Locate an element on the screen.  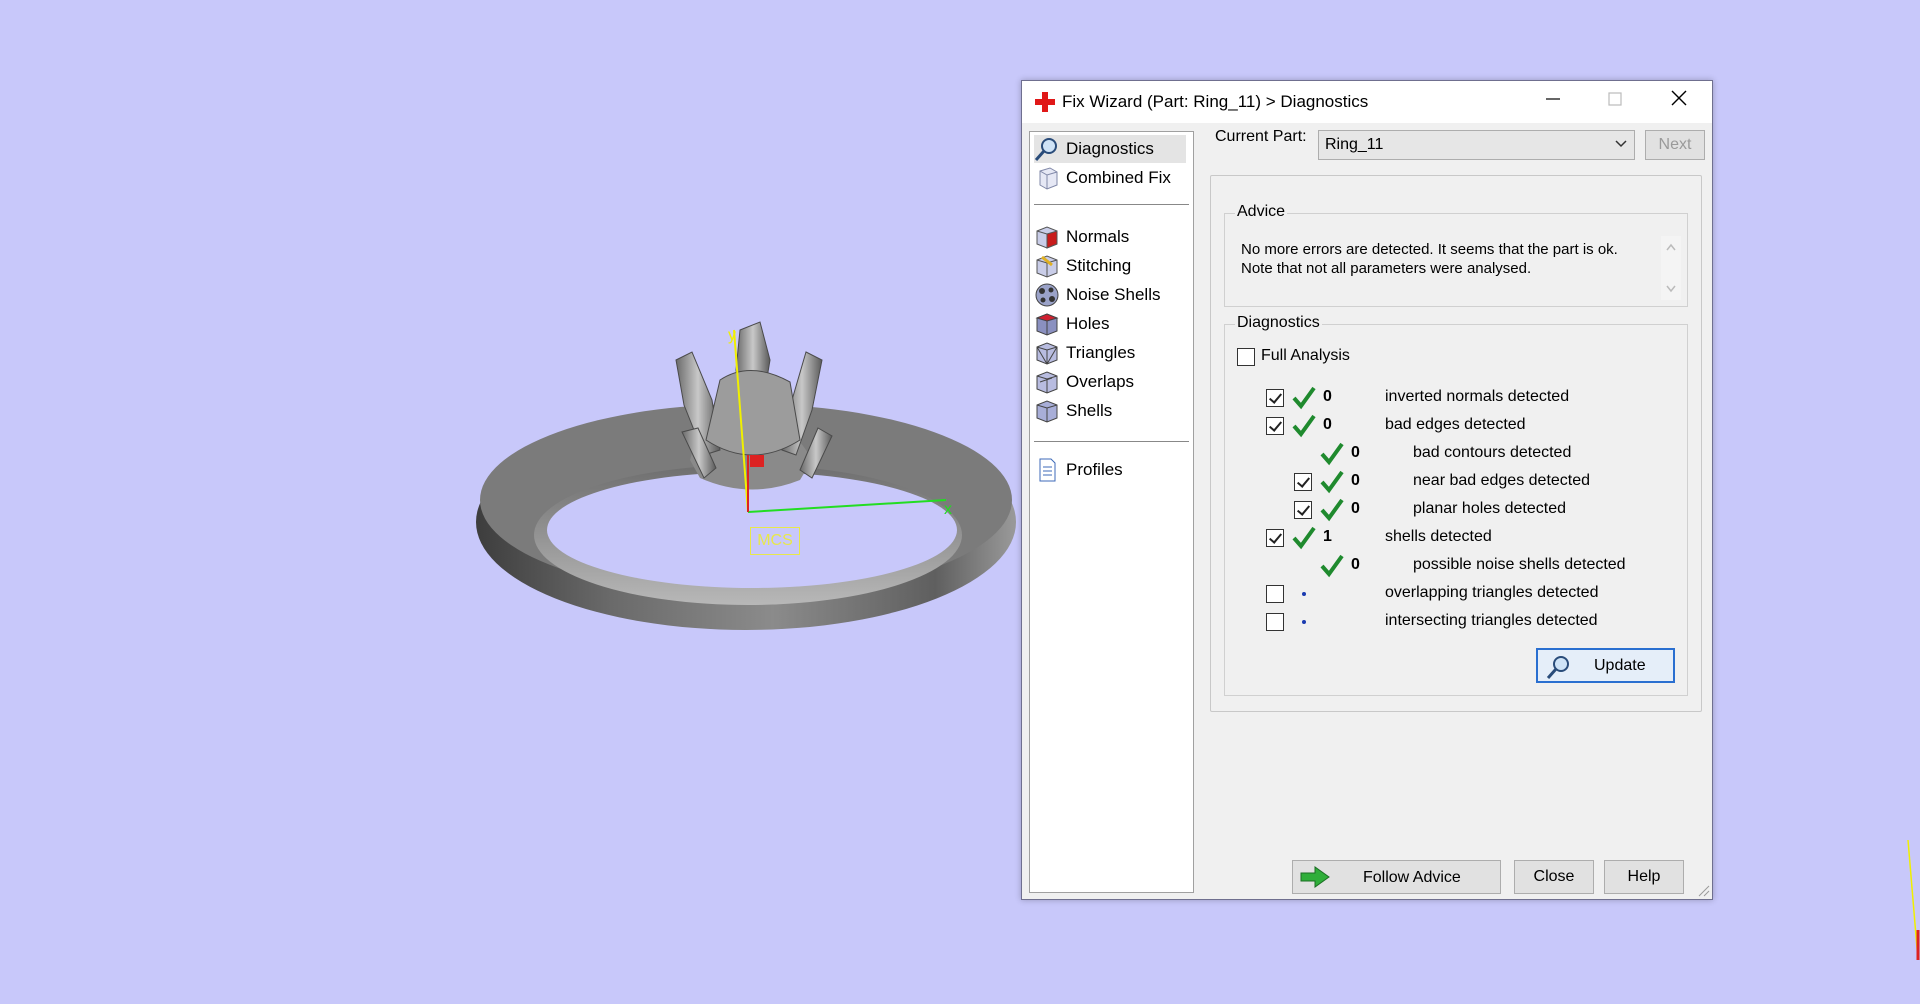
close-button: Close is located at coordinates (1554, 877).